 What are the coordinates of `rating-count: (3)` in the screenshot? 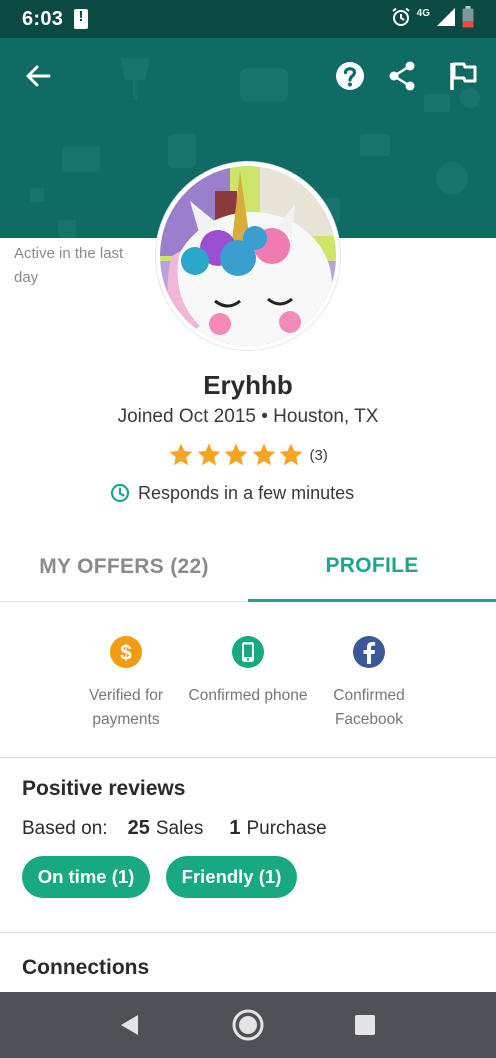 It's located at (318, 455).